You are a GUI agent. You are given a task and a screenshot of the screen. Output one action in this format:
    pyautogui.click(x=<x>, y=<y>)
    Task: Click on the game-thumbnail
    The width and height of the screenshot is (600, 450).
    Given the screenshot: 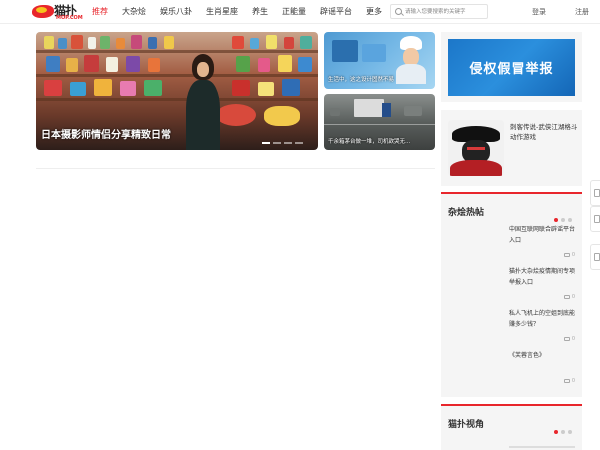 What is the action you would take?
    pyautogui.click(x=476, y=148)
    